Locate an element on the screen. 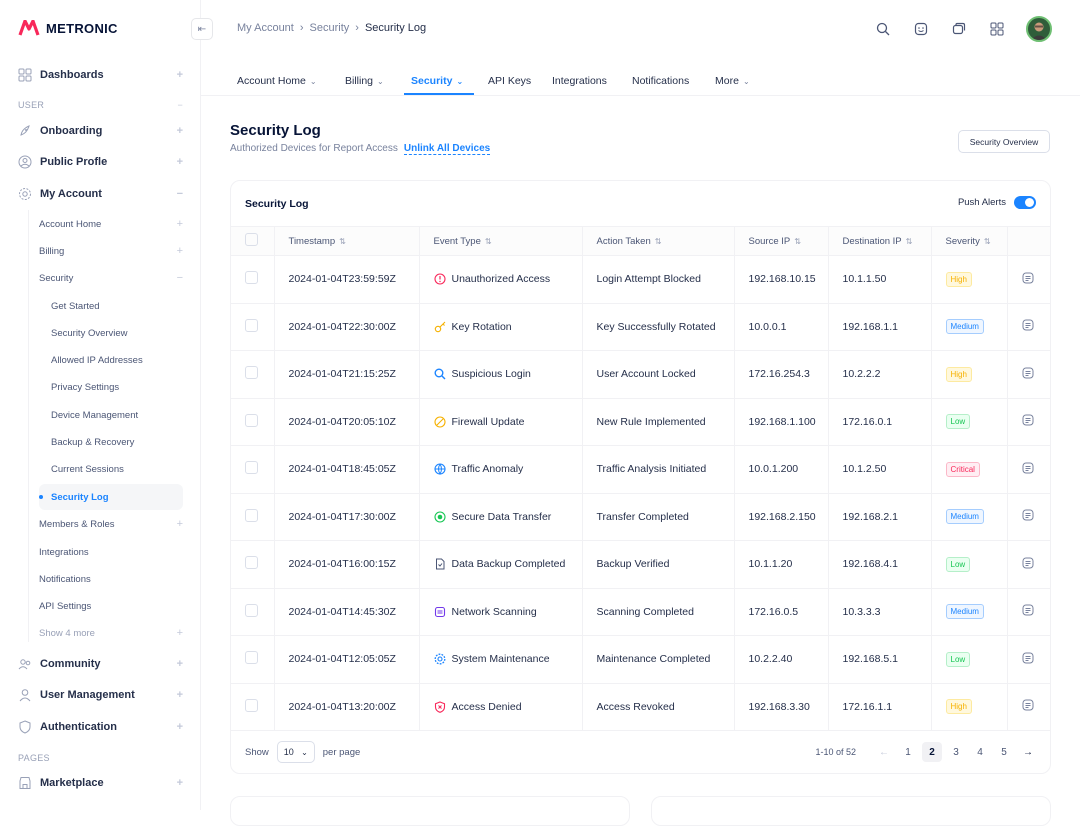 The image size is (1080, 826). page-button: 3 is located at coordinates (956, 752).